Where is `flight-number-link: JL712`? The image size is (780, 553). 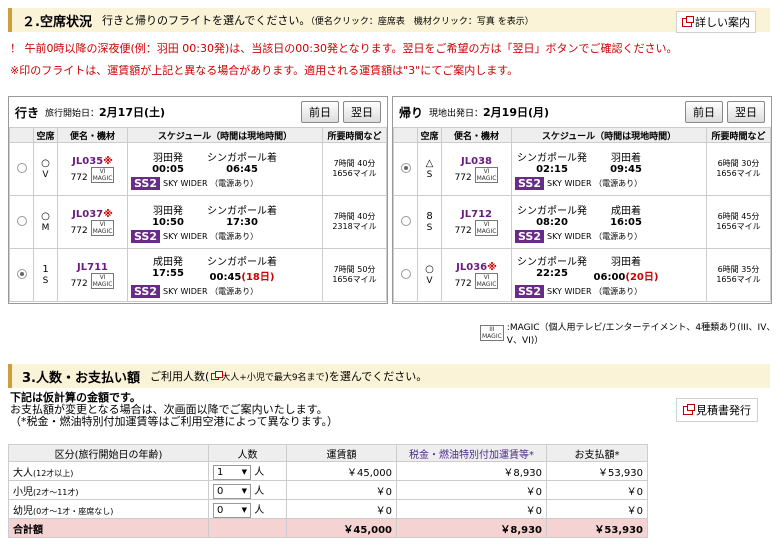
flight-number-link: JL712 is located at coordinates (476, 214).